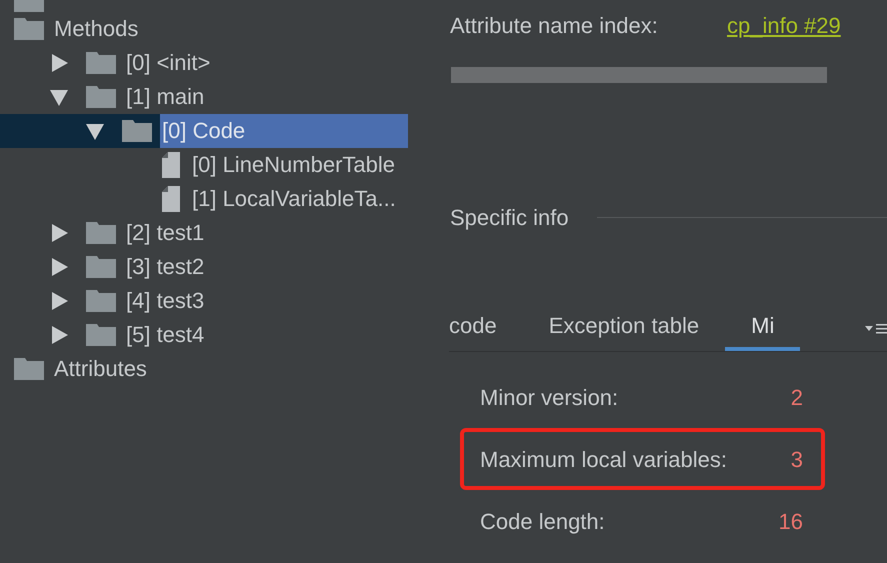  I want to click on cp-info-link: cp_info #29, so click(784, 25).